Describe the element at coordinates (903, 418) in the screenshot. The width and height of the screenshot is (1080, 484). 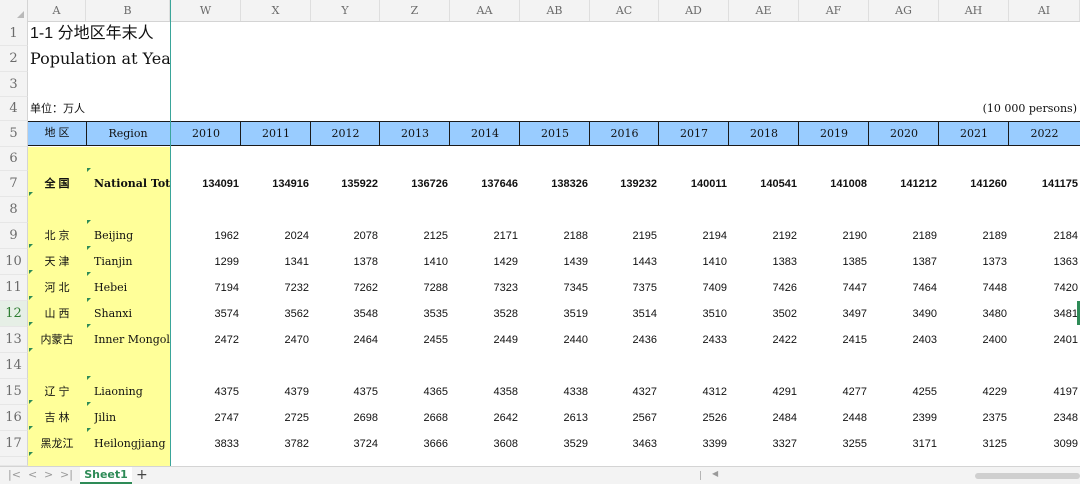
I see `data-cell: 2399` at that location.